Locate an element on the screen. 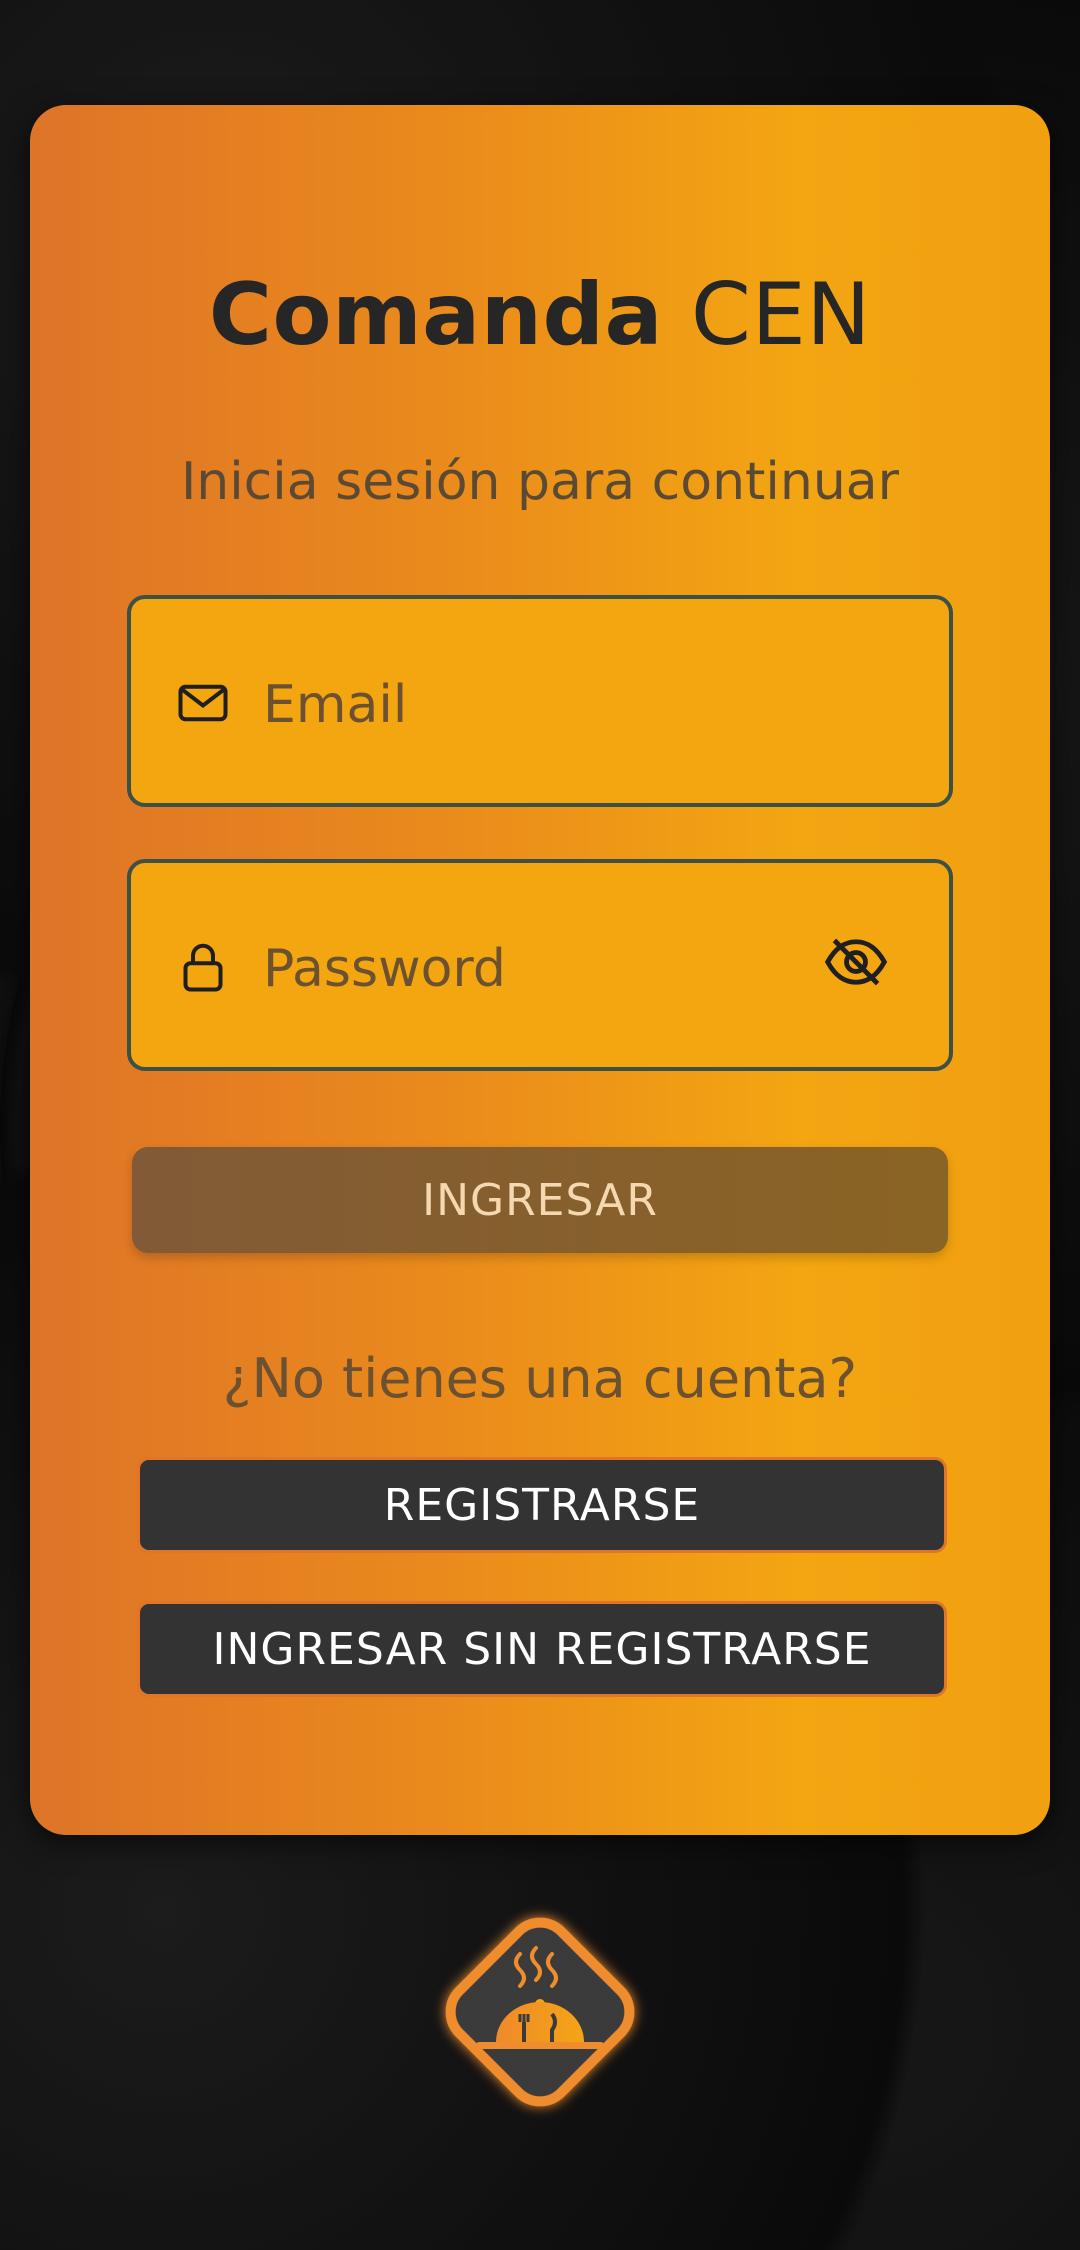  eye-off-icon is located at coordinates (856, 962).